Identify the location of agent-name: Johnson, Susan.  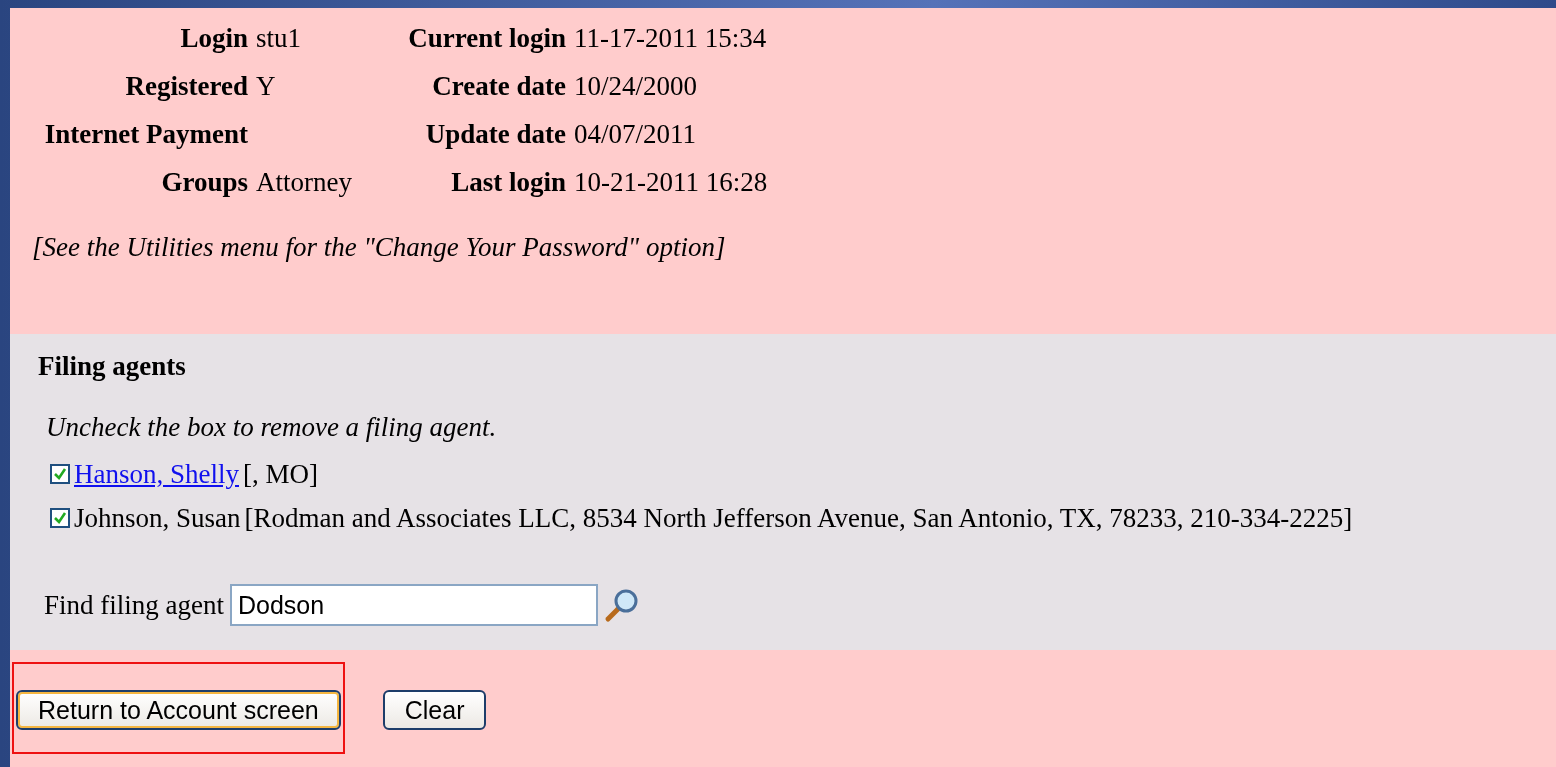
(157, 518).